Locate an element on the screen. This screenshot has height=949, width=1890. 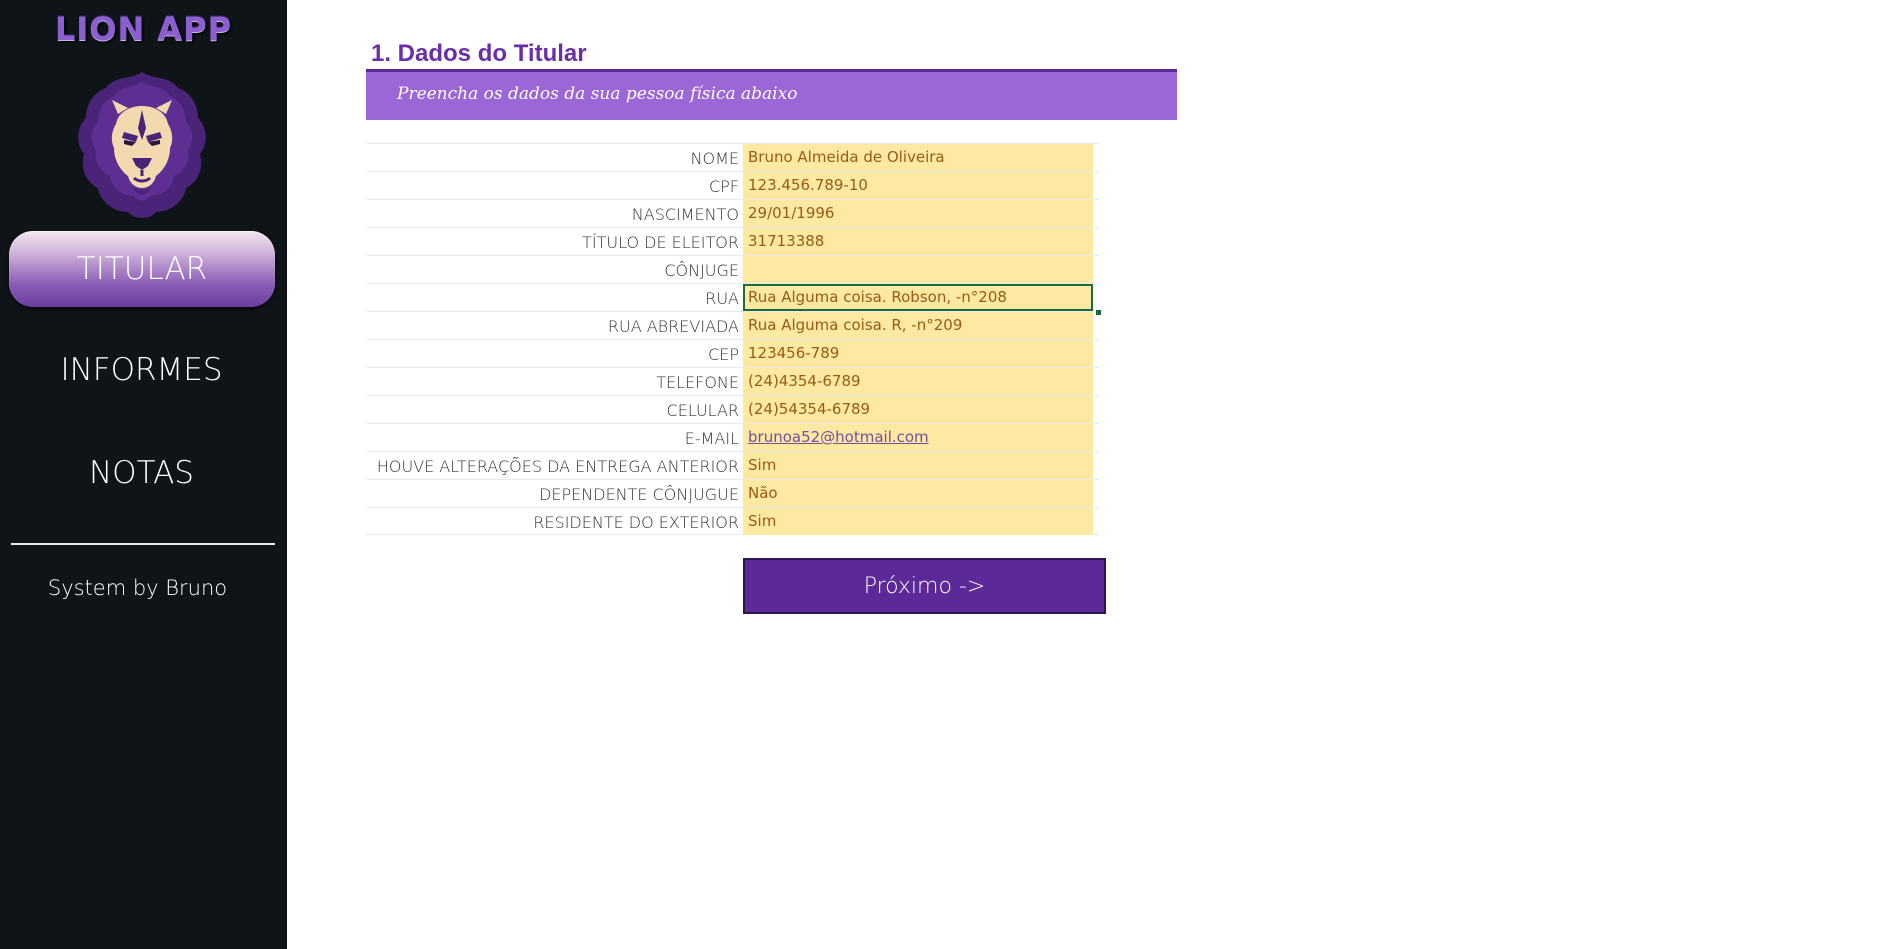
alteracoes-entrega-field: Sim is located at coordinates (918, 465).